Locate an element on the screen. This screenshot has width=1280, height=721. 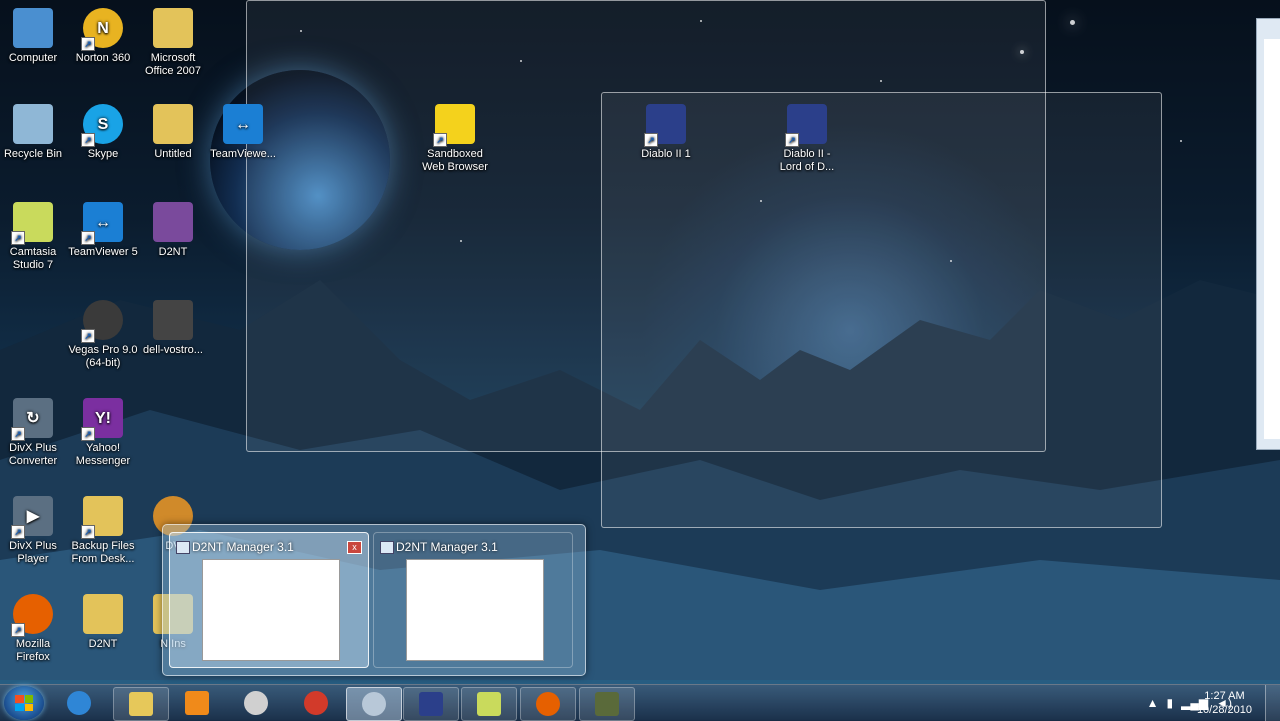
yahoo-messenger-icon: Y! ↗ is located at coordinates (102, 419).